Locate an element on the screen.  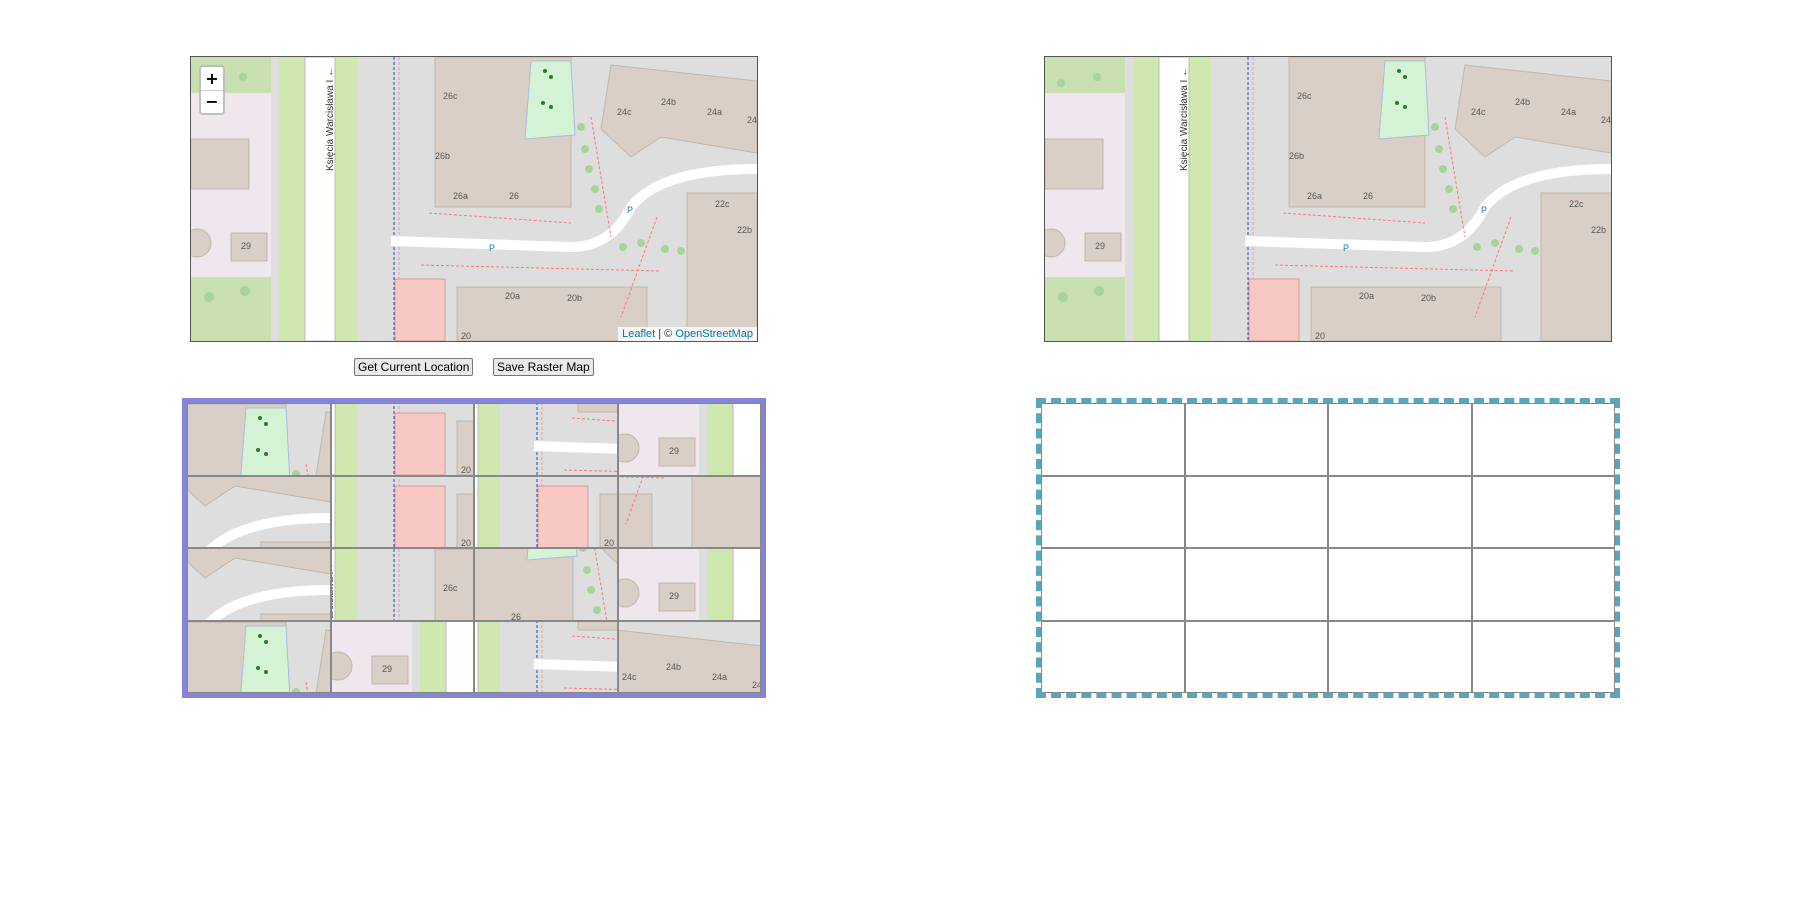
puzzle-pieces-board is located at coordinates (474, 548).